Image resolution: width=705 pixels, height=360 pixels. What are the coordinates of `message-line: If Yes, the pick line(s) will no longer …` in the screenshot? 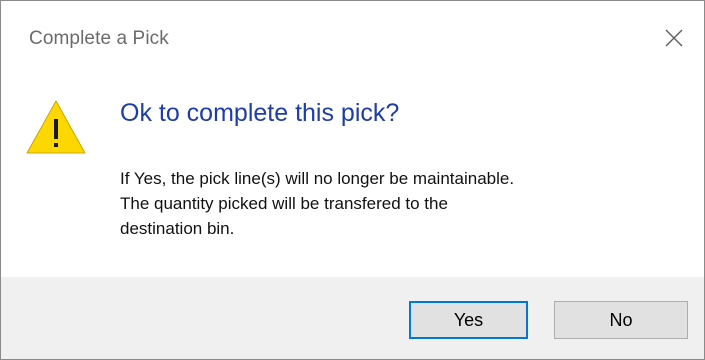 It's located at (317, 178).